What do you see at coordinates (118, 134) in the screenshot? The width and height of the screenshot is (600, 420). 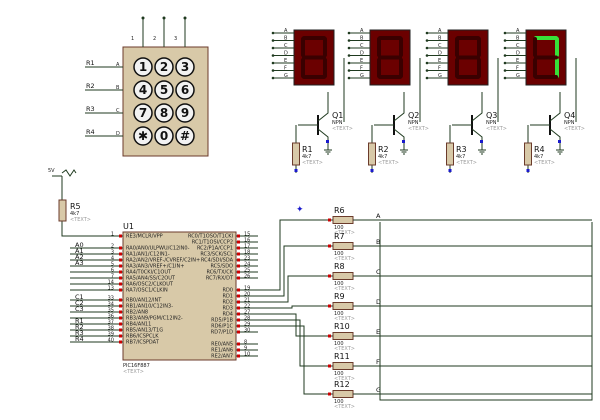 I see `keypad-row-pin: D` at bounding box center [118, 134].